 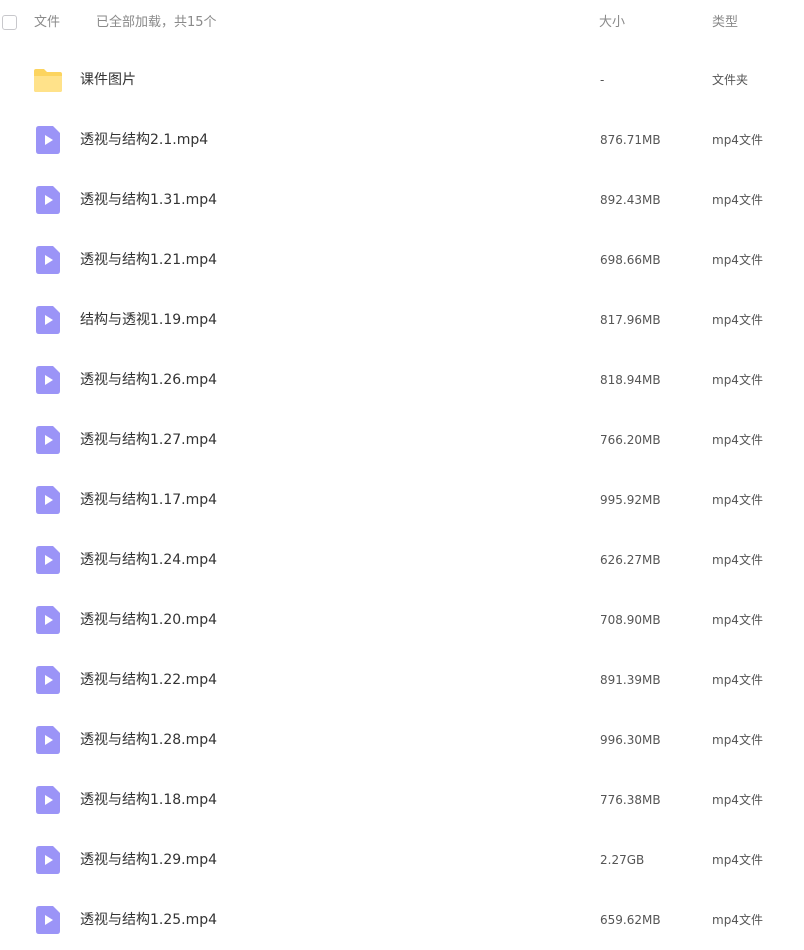 What do you see at coordinates (402, 620) in the screenshot?
I see `file-row: 透视与结构1.20.mp4 708.90MB mp4文件` at bounding box center [402, 620].